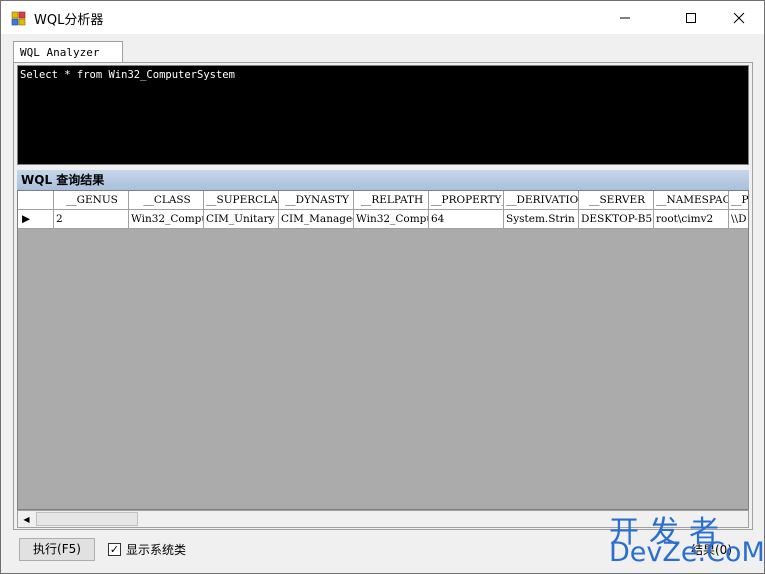  What do you see at coordinates (687, 552) in the screenshot?
I see `watermark-devze: DevZe.CoM` at bounding box center [687, 552].